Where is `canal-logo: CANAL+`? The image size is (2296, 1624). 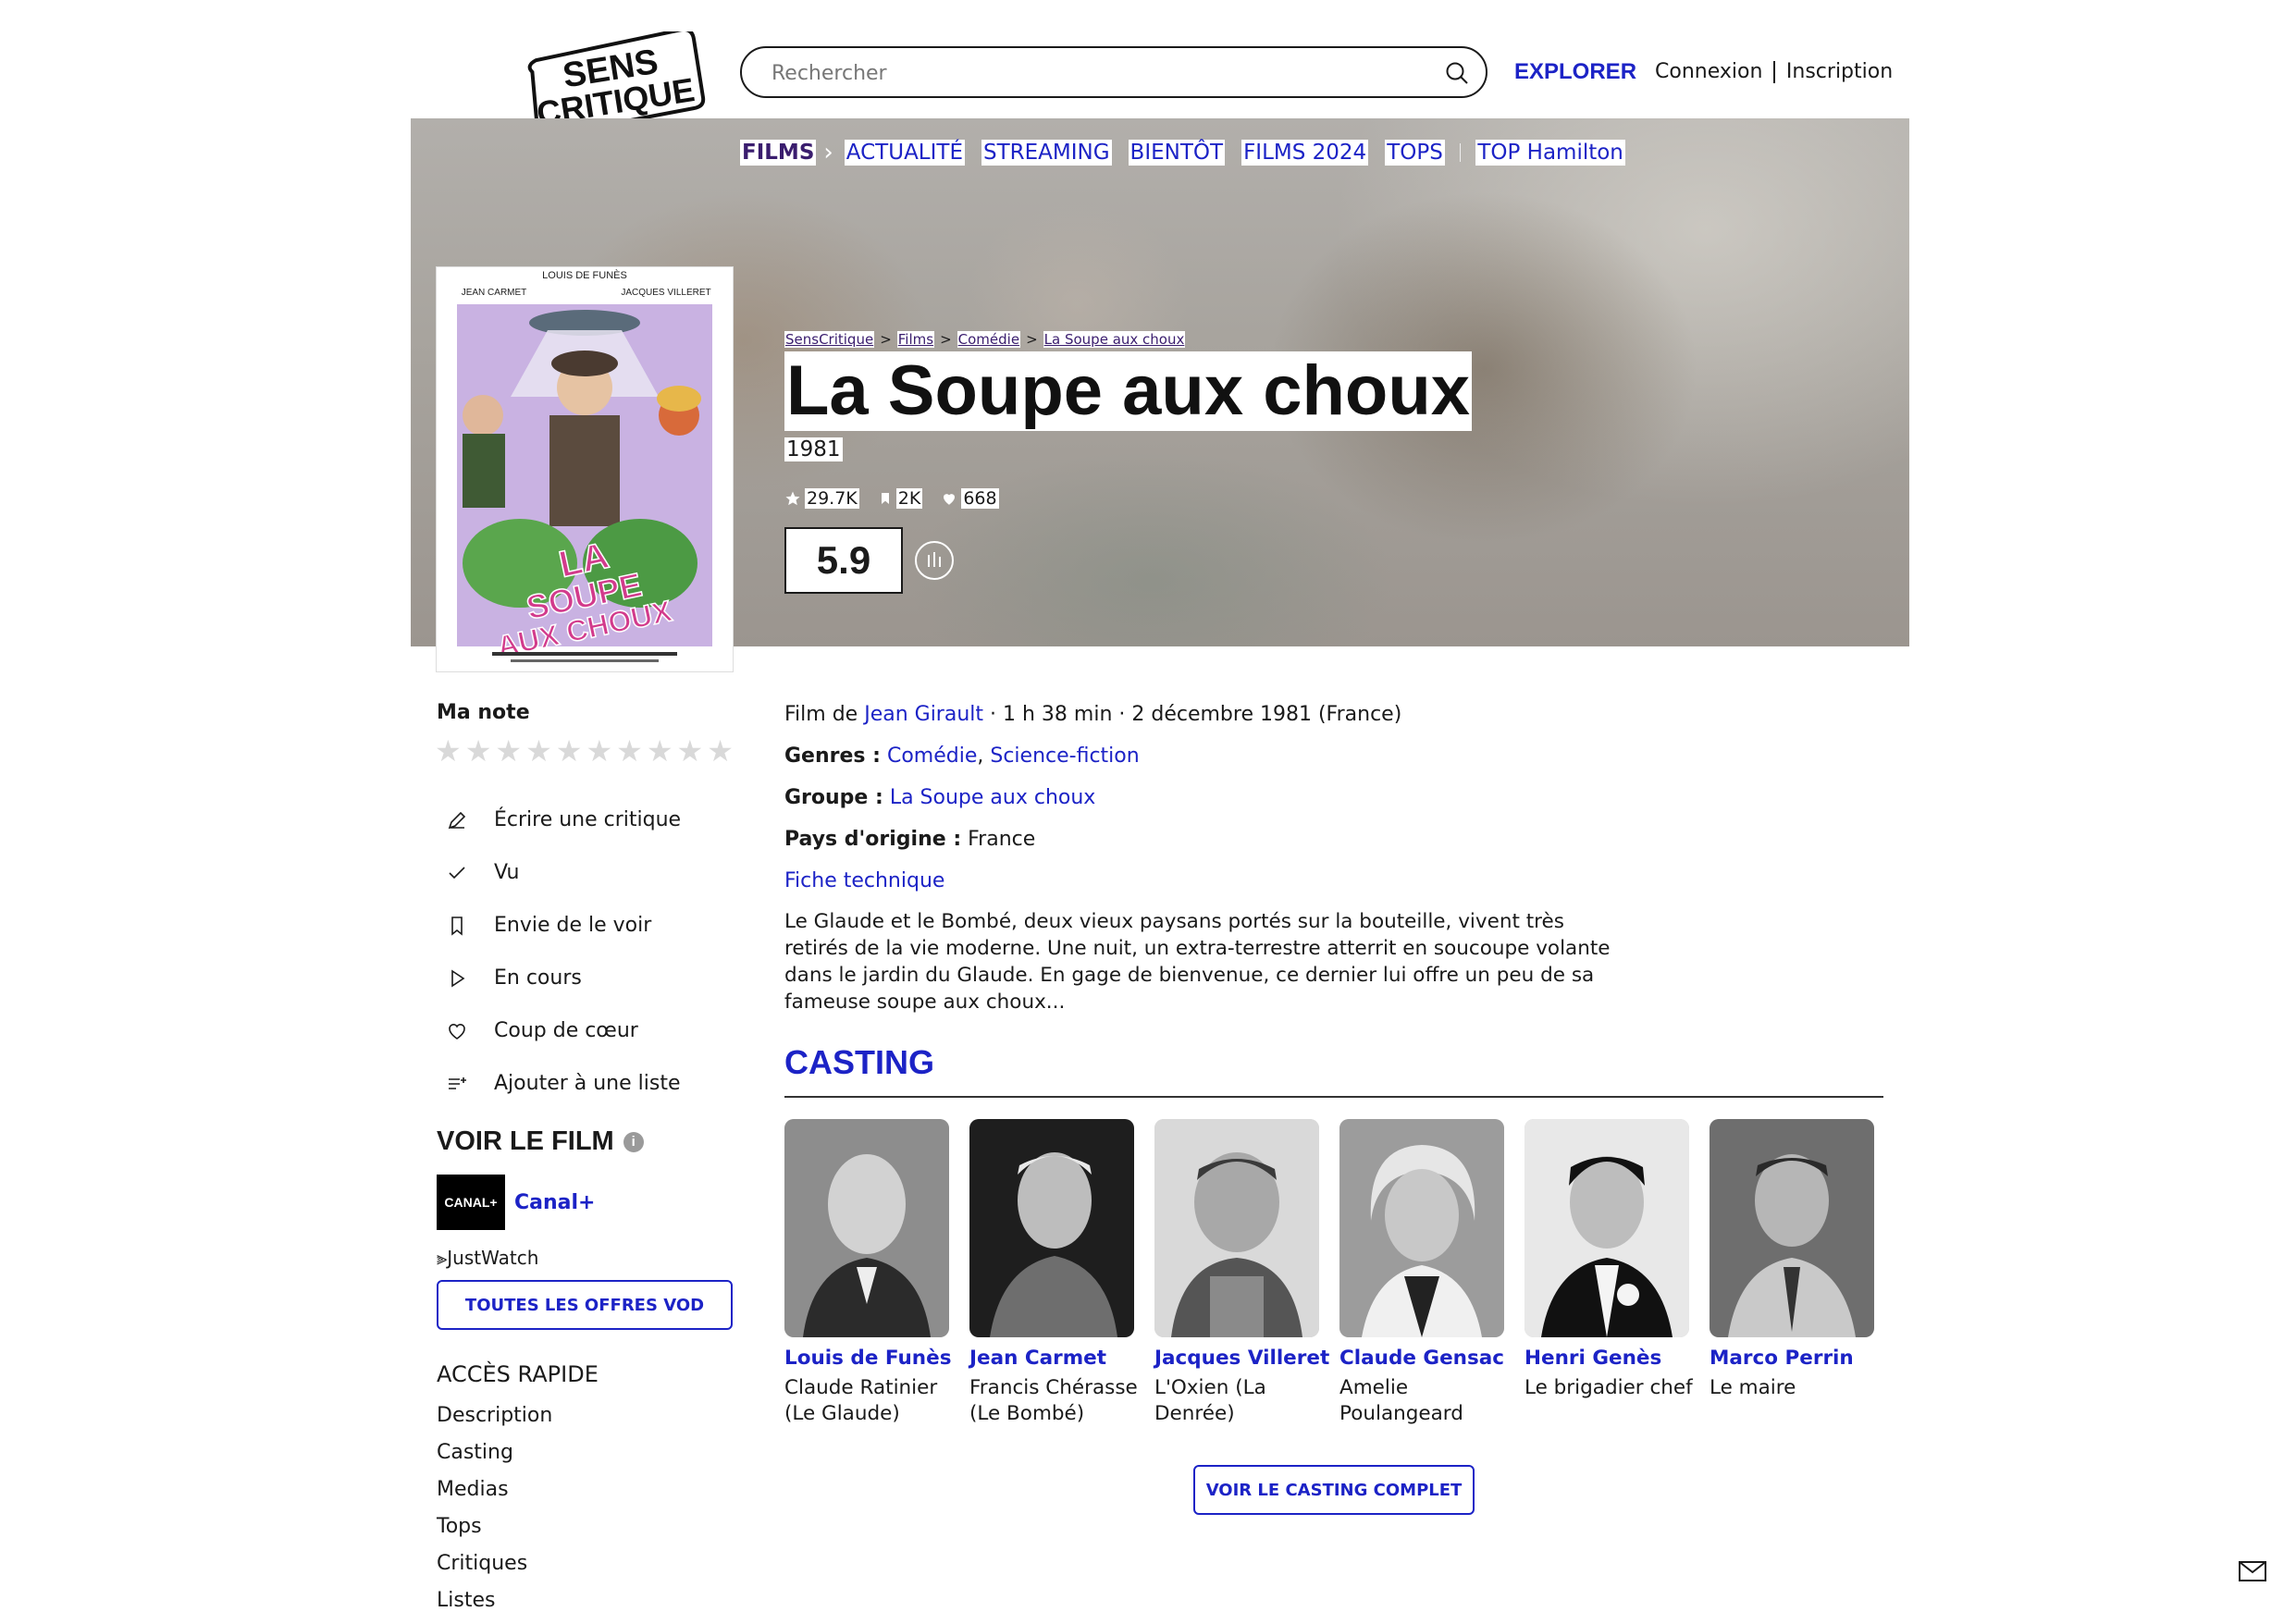 canal-logo: CANAL+ is located at coordinates (471, 1202).